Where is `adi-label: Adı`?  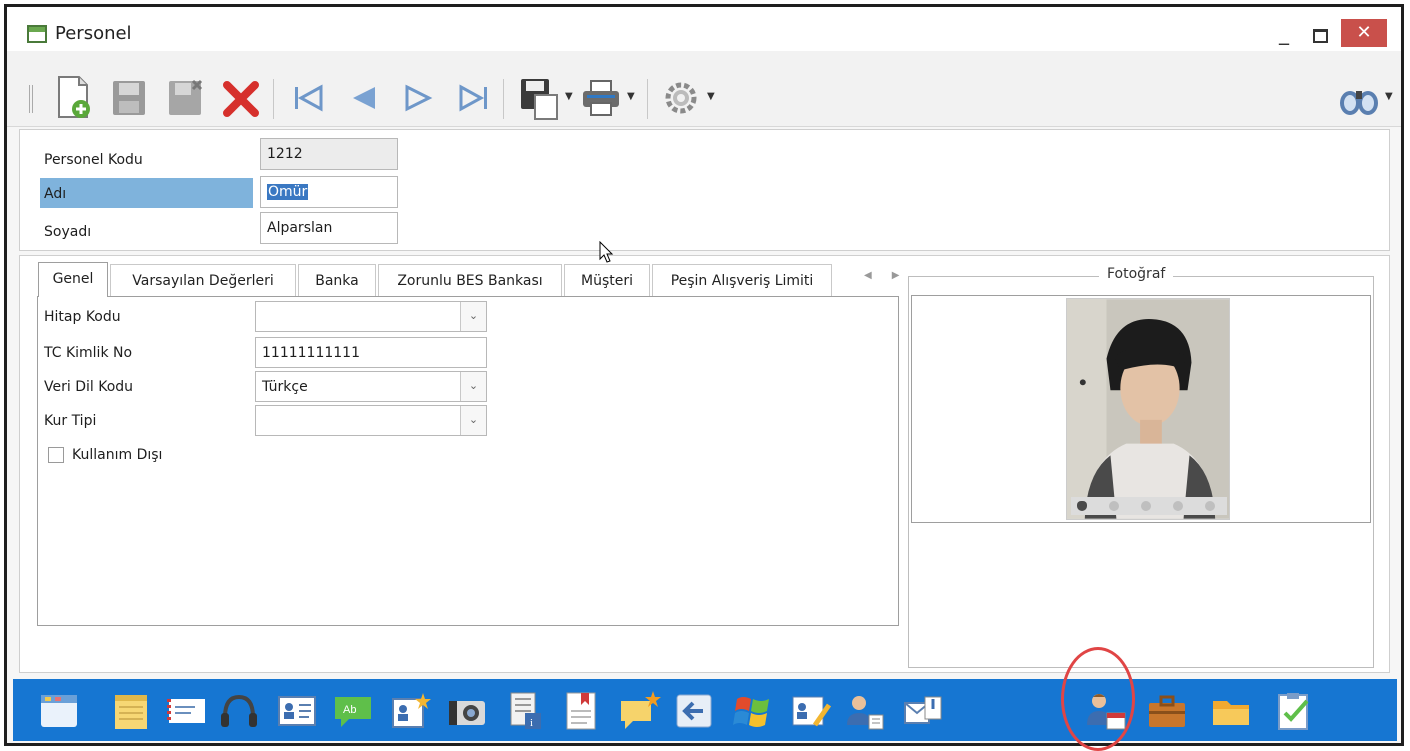 adi-label: Adı is located at coordinates (146, 193).